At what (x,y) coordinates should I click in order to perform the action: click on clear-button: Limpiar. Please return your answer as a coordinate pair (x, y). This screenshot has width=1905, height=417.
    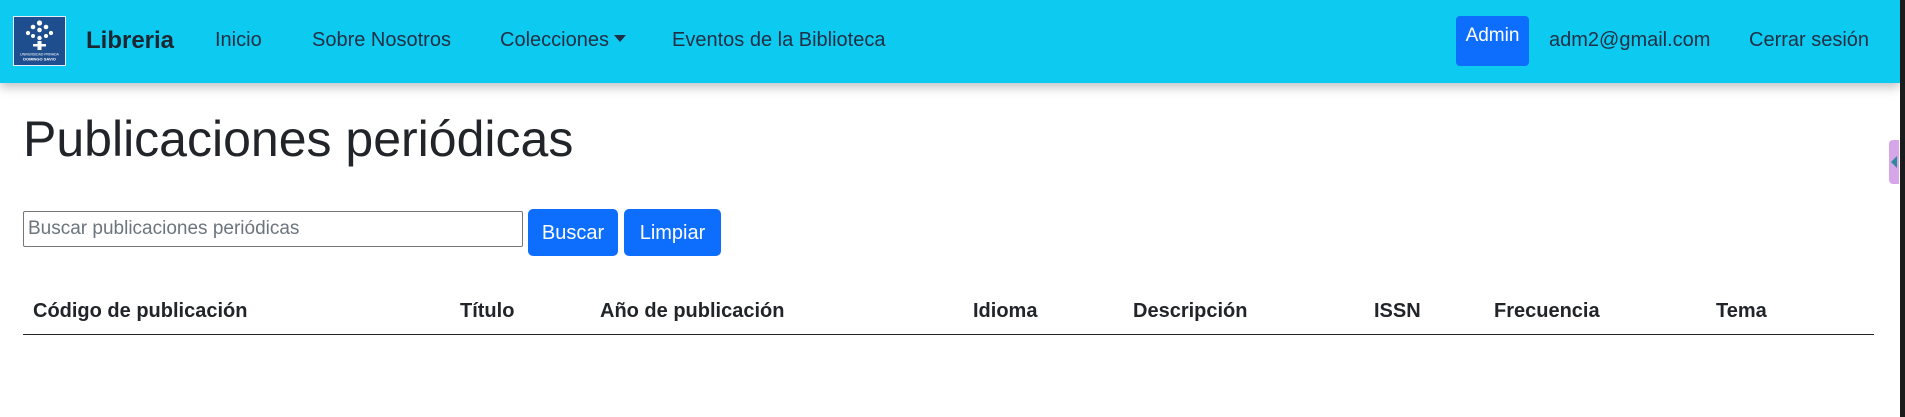
    Looking at the image, I should click on (672, 232).